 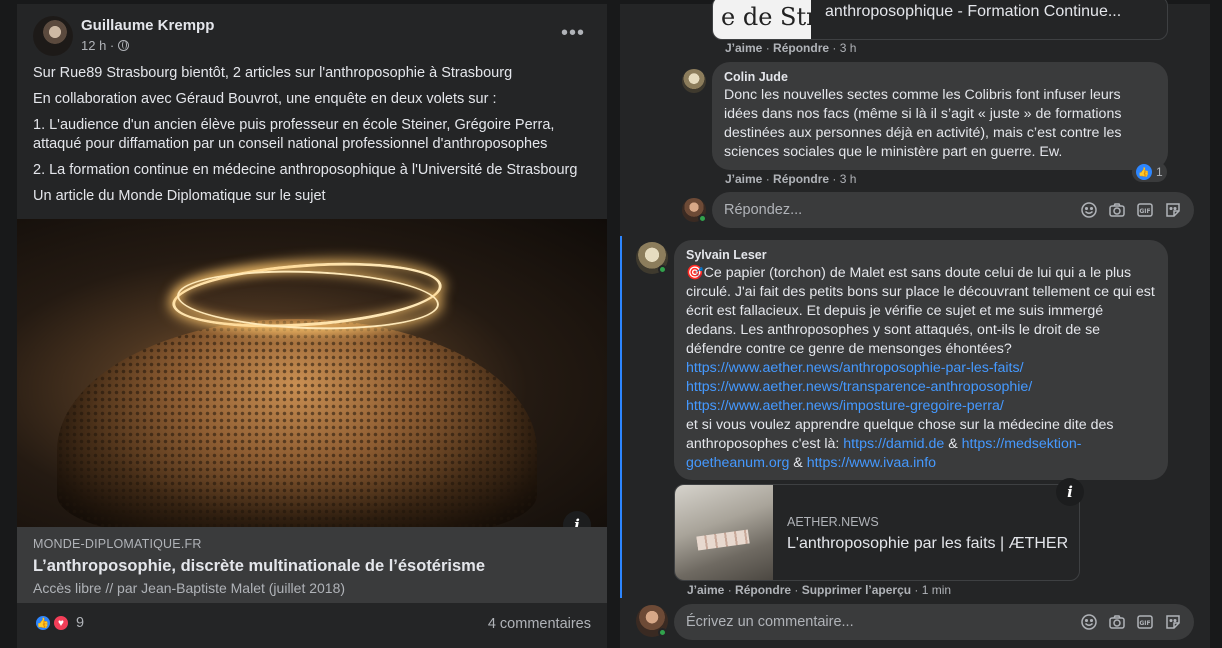 I want to click on thread-line, so click(x=621, y=417).